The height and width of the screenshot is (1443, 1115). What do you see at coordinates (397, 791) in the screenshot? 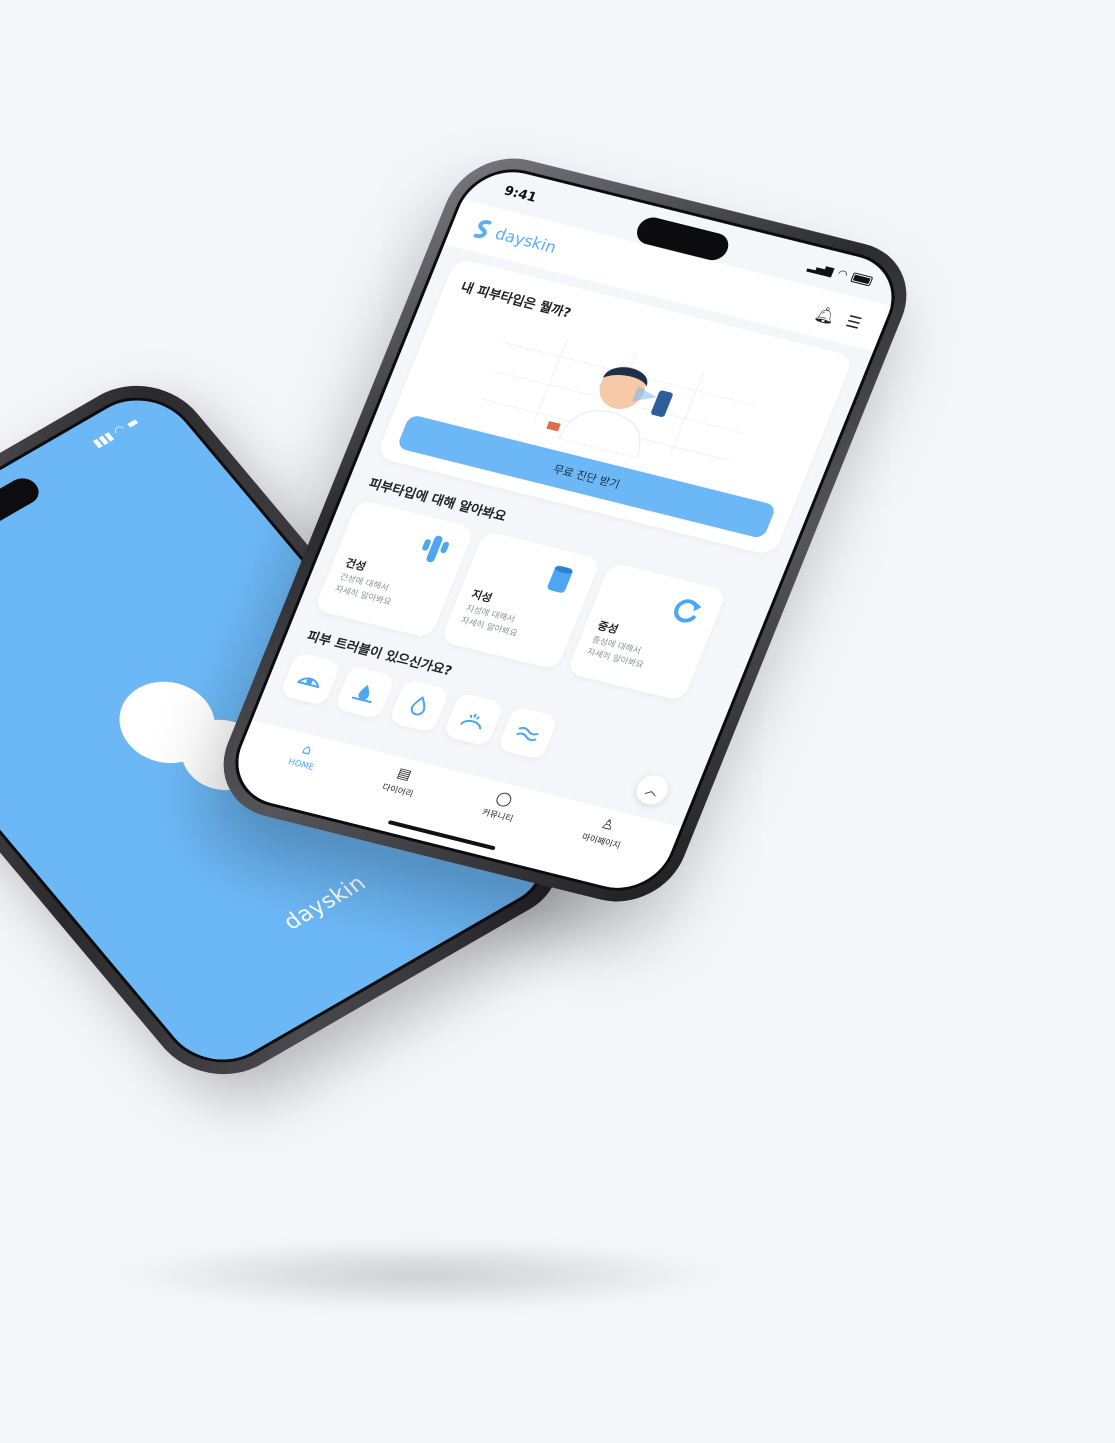
I see `tab-label: 다이어리` at bounding box center [397, 791].